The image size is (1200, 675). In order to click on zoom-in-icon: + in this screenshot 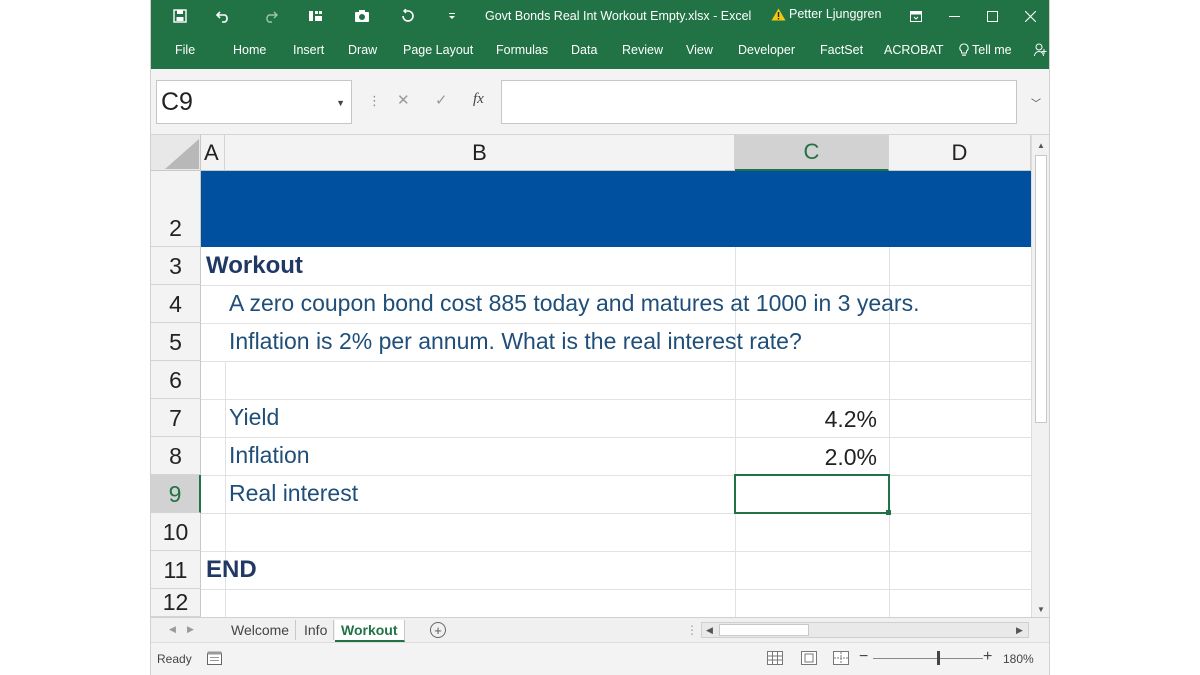, I will do `click(987, 657)`.